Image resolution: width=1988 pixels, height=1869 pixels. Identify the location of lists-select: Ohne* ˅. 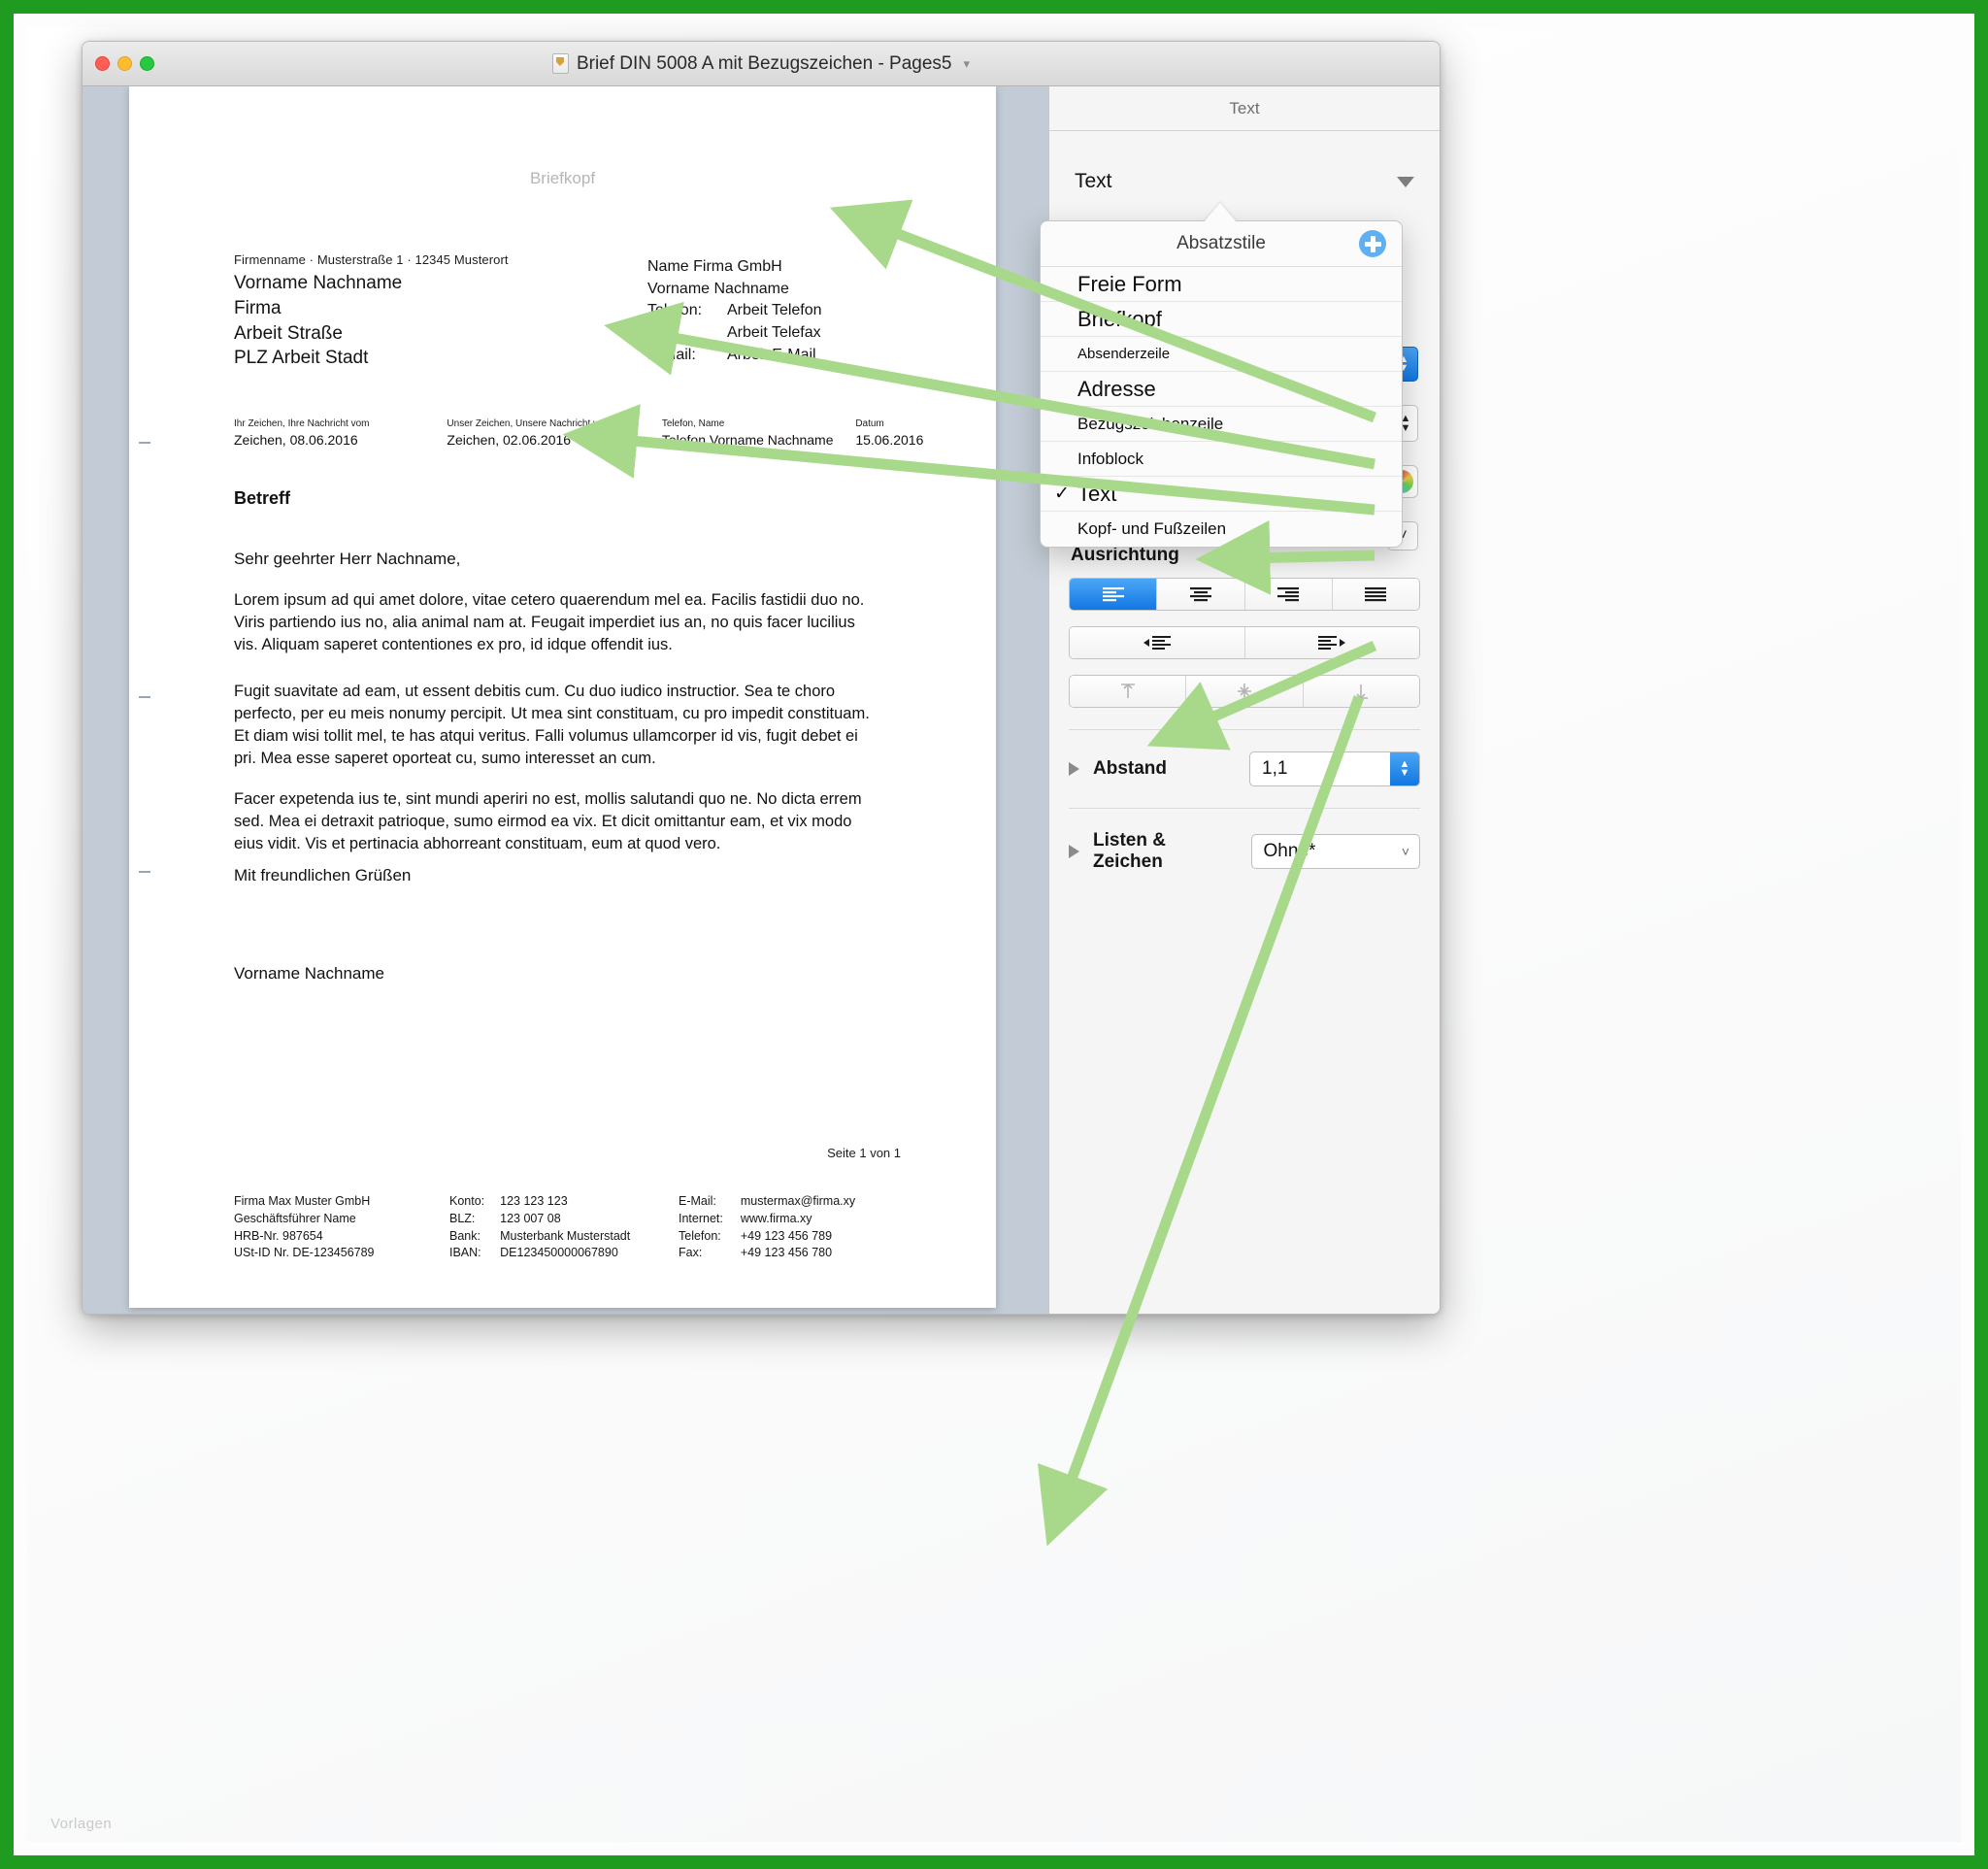
(1335, 852).